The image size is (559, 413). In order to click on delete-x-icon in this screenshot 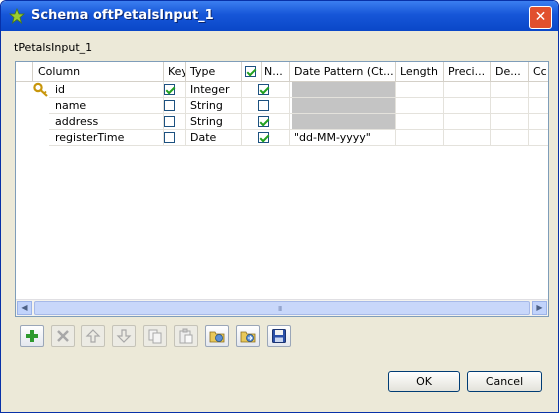, I will do `click(63, 336)`.